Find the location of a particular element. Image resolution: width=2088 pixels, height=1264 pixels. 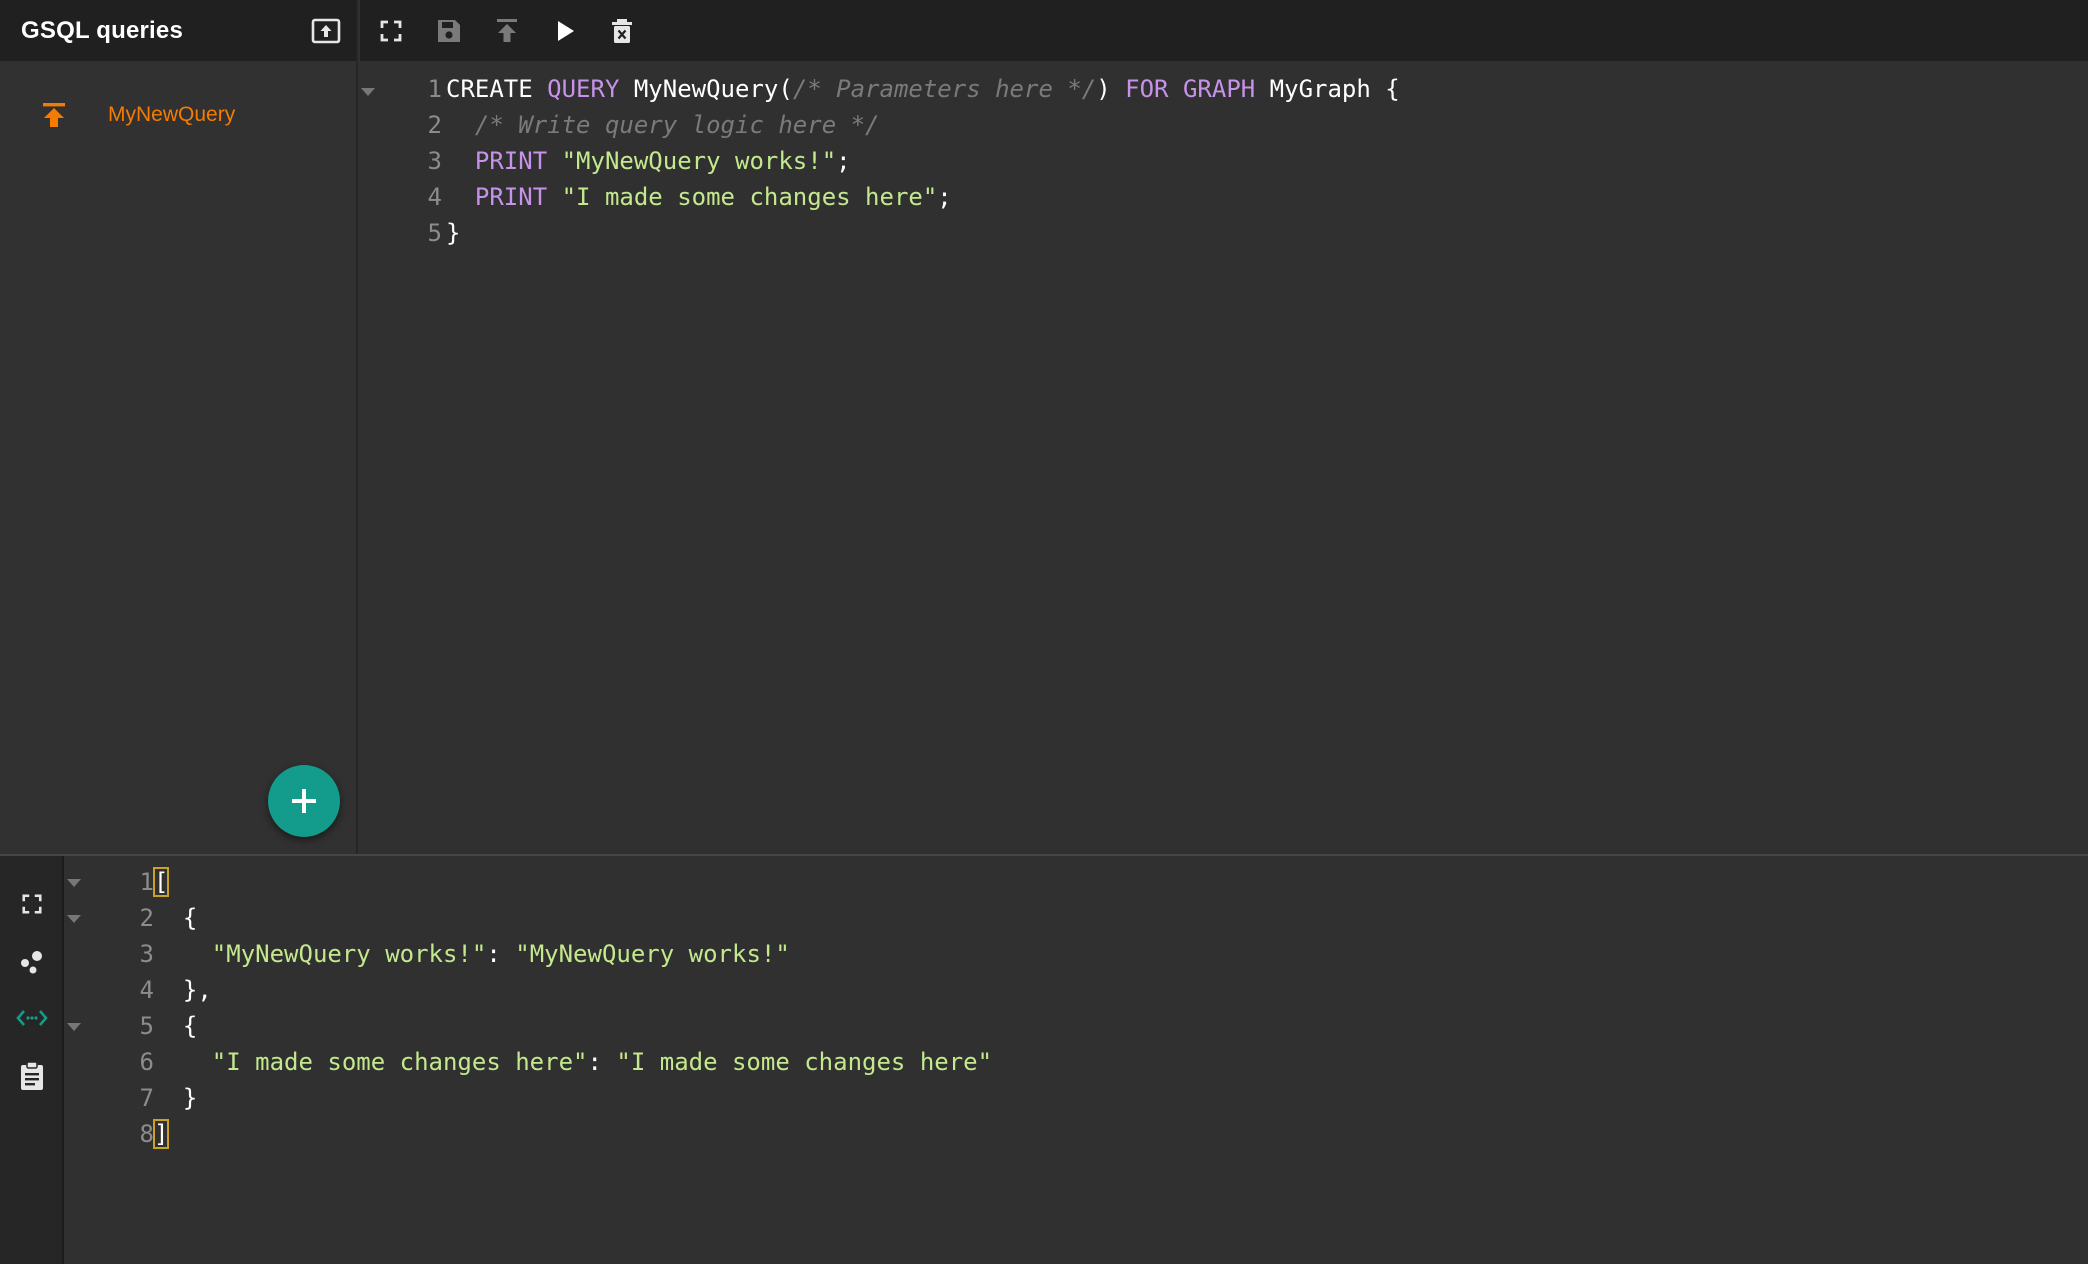

delete-query-button is located at coordinates (622, 31).